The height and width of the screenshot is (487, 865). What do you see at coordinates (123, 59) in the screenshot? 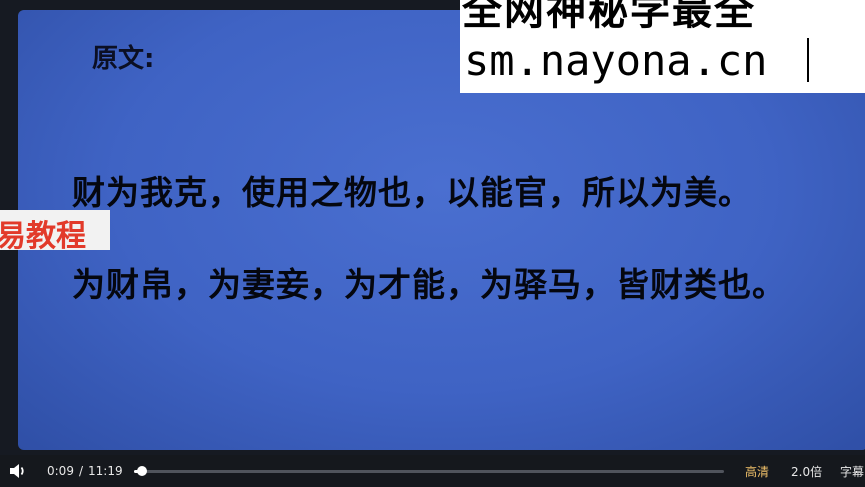
I see `slide-heading: 原文:` at bounding box center [123, 59].